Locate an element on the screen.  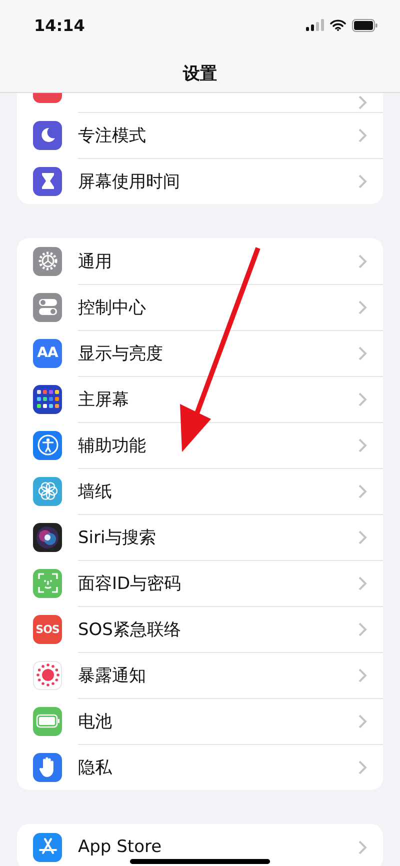
battery-icon is located at coordinates (365, 25).